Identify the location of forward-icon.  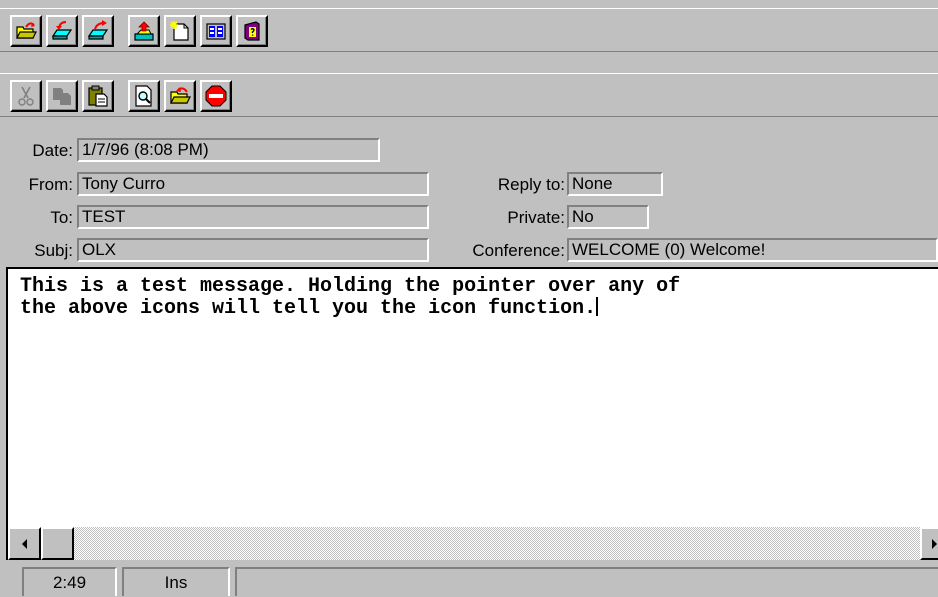
(98, 30).